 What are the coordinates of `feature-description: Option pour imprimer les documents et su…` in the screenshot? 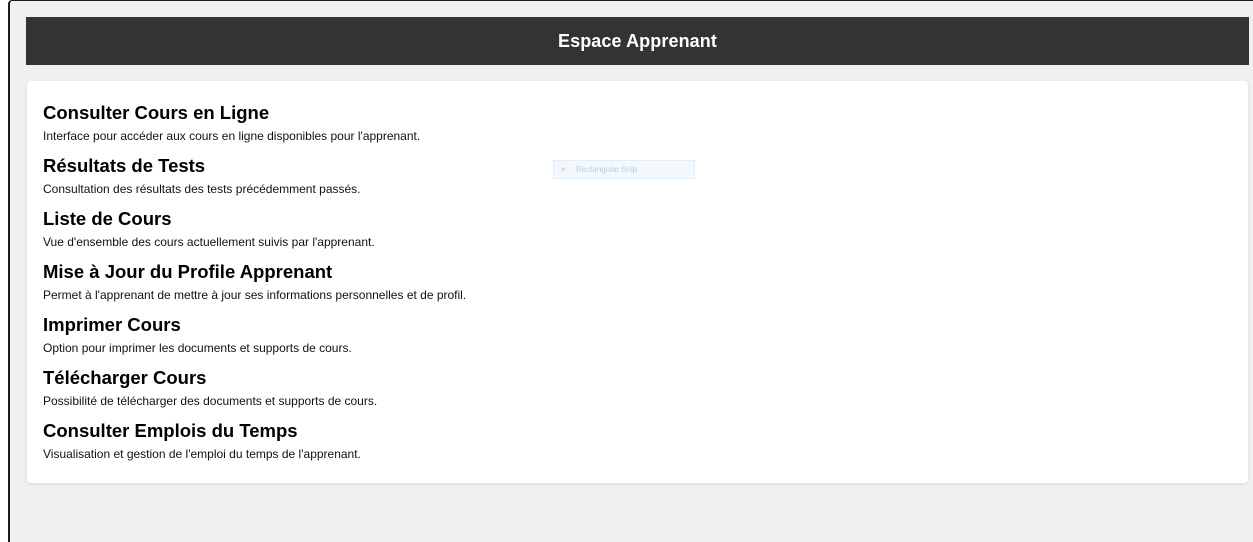 It's located at (197, 348).